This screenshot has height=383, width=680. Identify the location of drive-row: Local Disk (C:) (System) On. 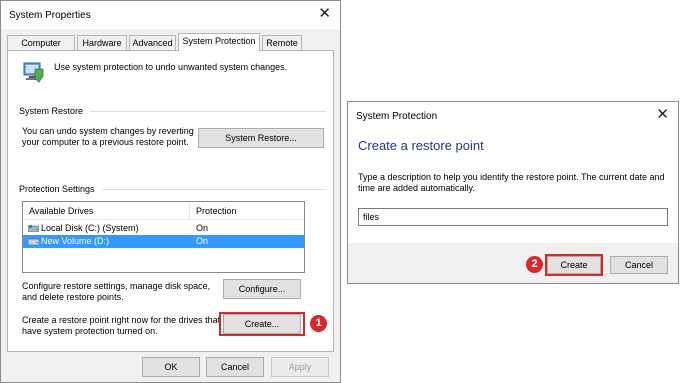
(163, 228).